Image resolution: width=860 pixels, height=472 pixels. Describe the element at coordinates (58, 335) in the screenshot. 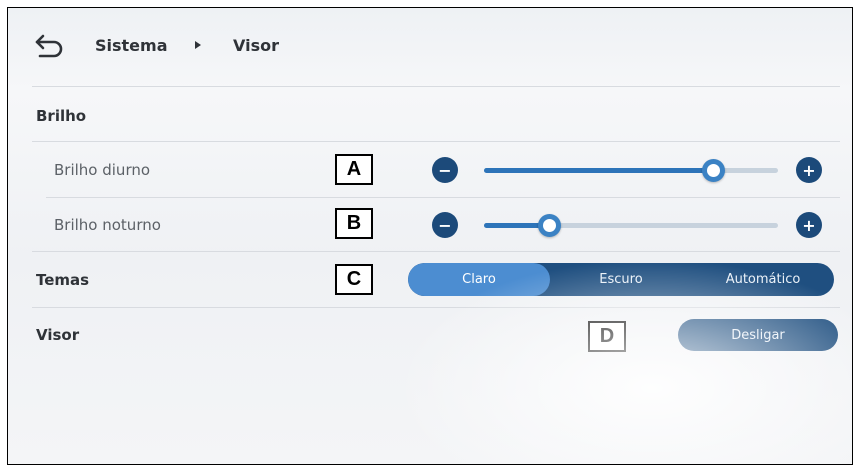

I see `section-title-visor: Visor` at that location.